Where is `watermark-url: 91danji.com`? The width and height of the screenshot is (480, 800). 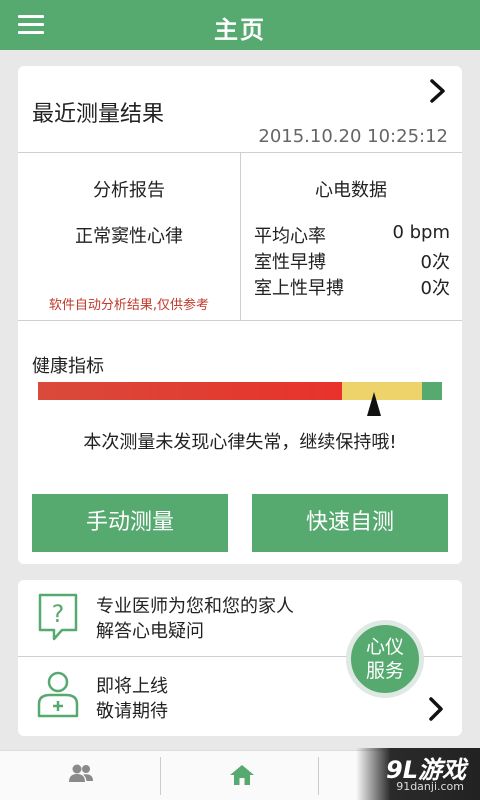 watermark-url: 91danji.com is located at coordinates (430, 786).